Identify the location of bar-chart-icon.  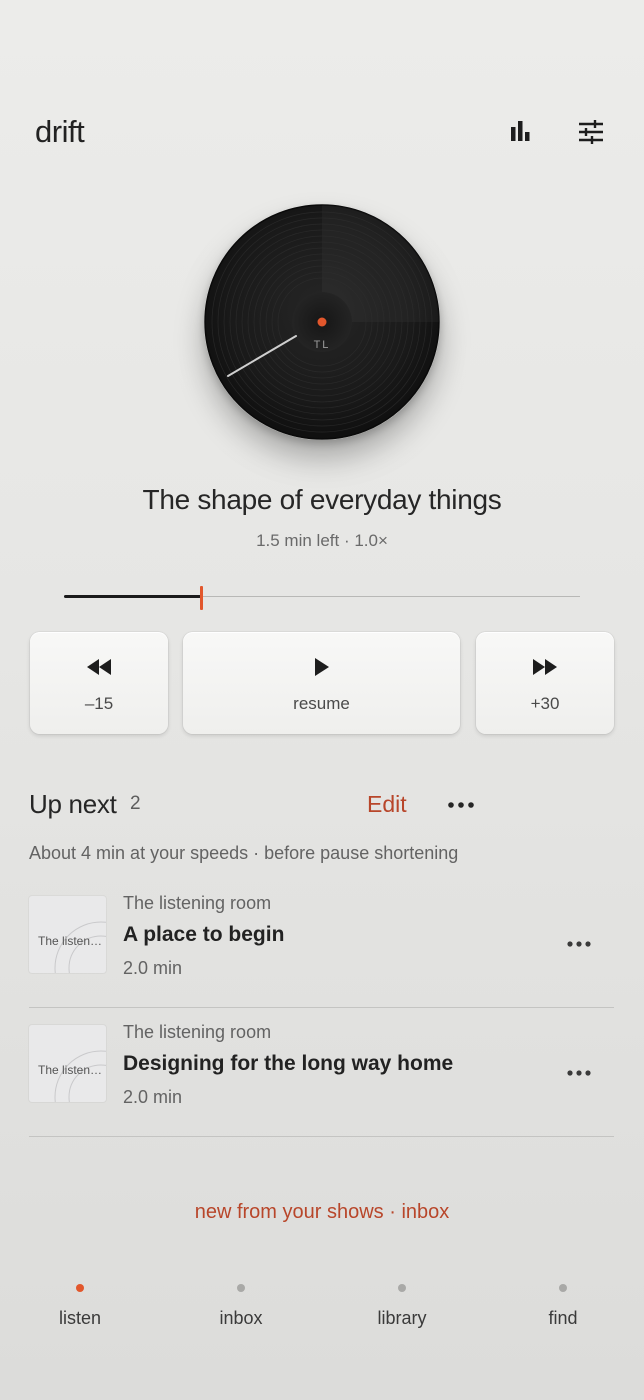
(520, 131).